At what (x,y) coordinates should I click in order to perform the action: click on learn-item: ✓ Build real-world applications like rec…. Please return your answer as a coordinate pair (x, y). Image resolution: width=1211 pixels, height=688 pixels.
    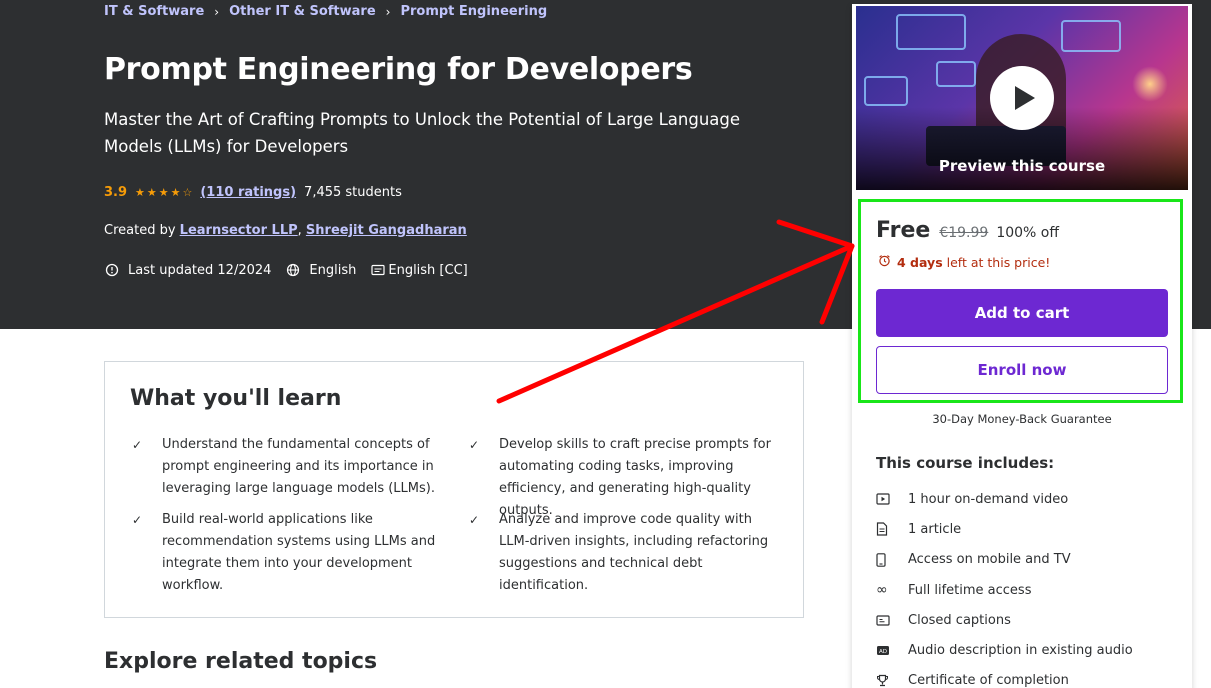
    Looking at the image, I should click on (286, 553).